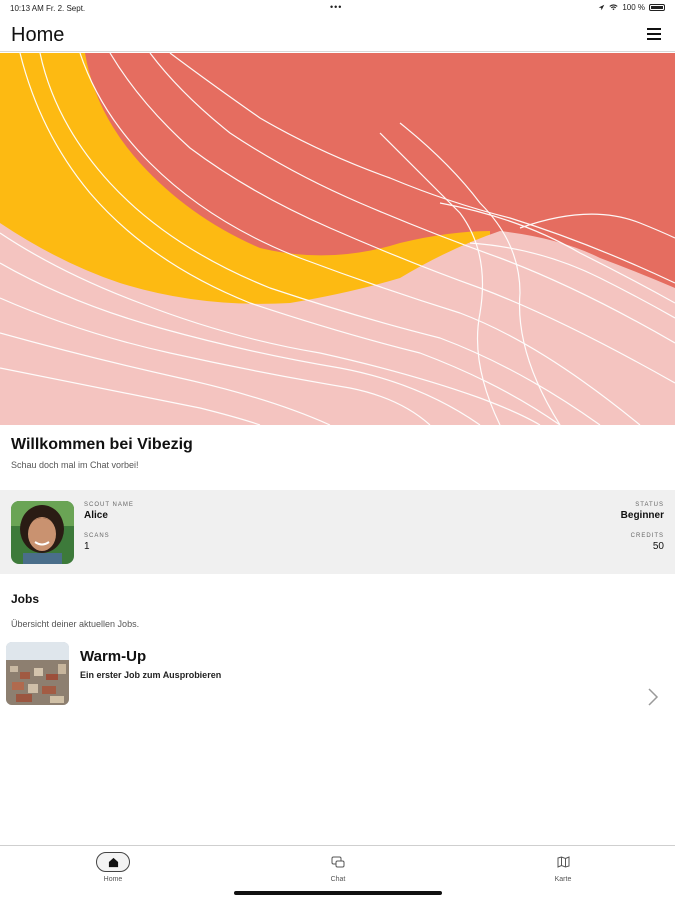 This screenshot has height=900, width=675. Describe the element at coordinates (25, 599) in the screenshot. I see `jobs-section-title: Jobs` at that location.